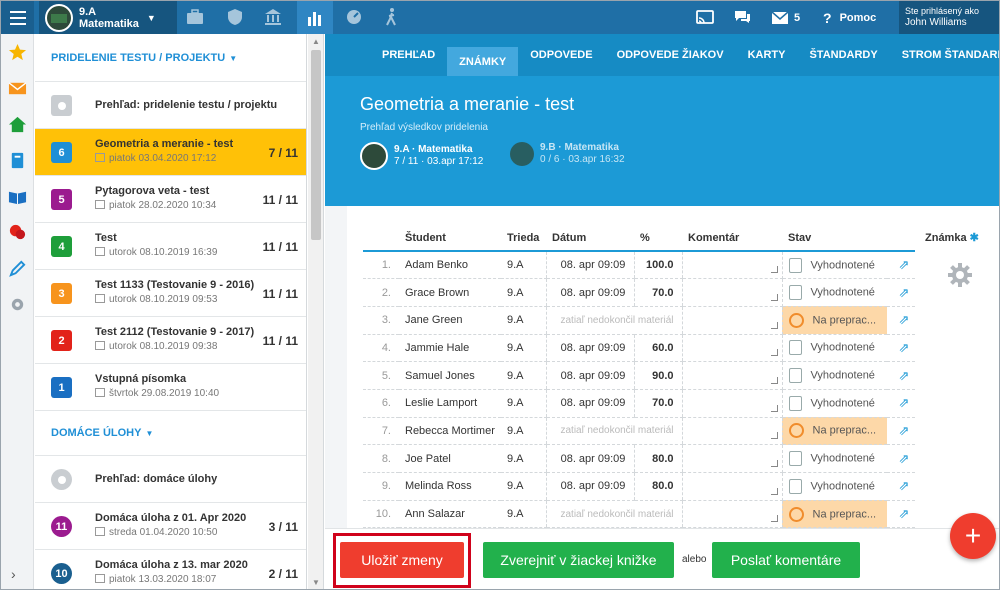 This screenshot has height=590, width=1000. Describe the element at coordinates (17, 304) in the screenshot. I see `gear-icon` at that location.